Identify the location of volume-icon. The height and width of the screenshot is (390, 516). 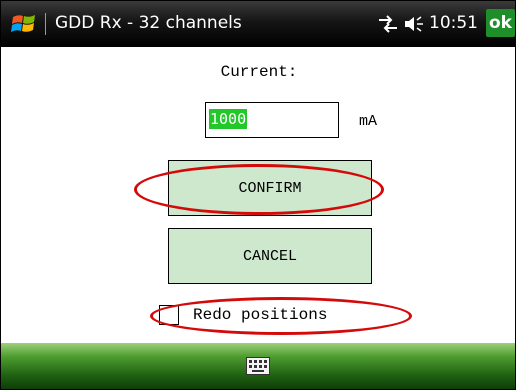
(414, 24).